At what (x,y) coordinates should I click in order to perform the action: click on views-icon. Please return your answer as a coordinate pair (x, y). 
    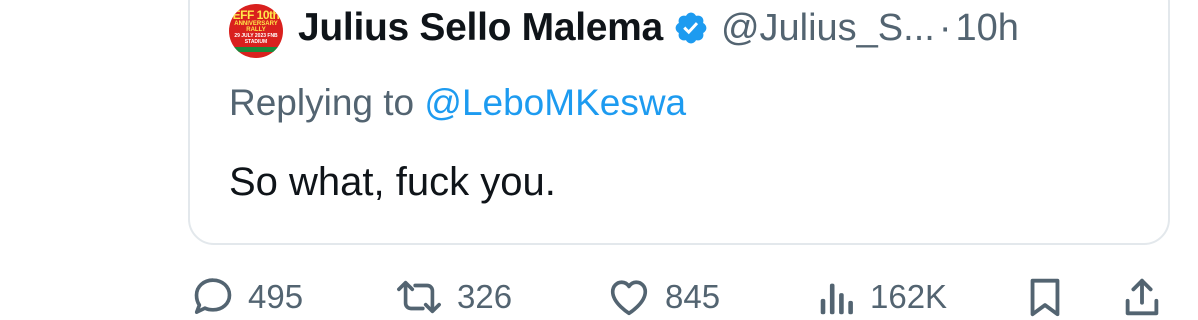
    Looking at the image, I should click on (836, 299).